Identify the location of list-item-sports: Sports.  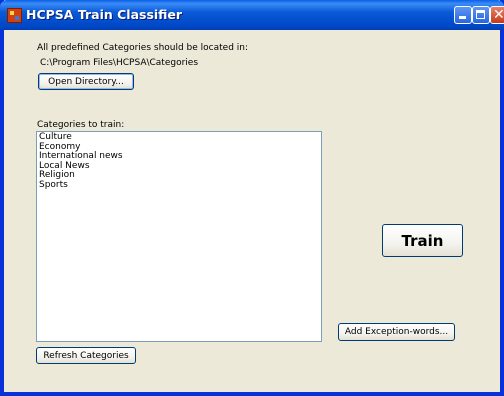
(179, 185).